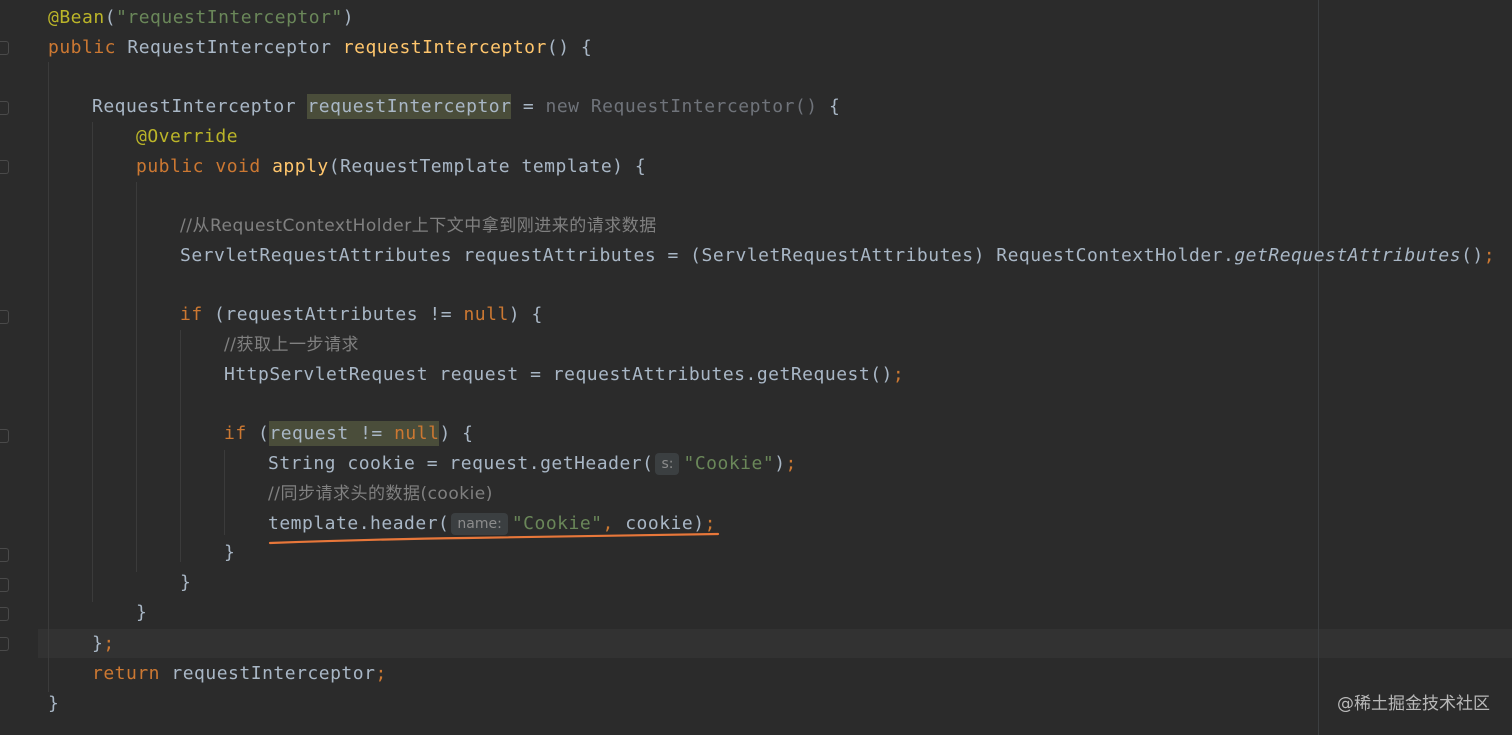 This screenshot has height=735, width=1512. I want to click on comment: //从RequestContextHolder上下文中拿到刚进来的请求数据, so click(418, 226).